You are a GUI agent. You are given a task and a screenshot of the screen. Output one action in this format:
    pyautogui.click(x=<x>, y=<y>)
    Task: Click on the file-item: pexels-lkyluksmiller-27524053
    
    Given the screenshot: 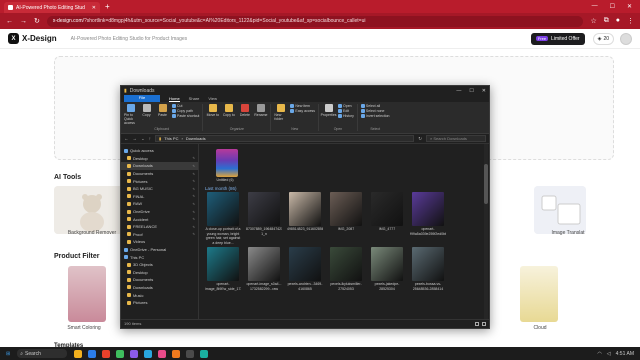 What is the action you would take?
    pyautogui.click(x=346, y=273)
    